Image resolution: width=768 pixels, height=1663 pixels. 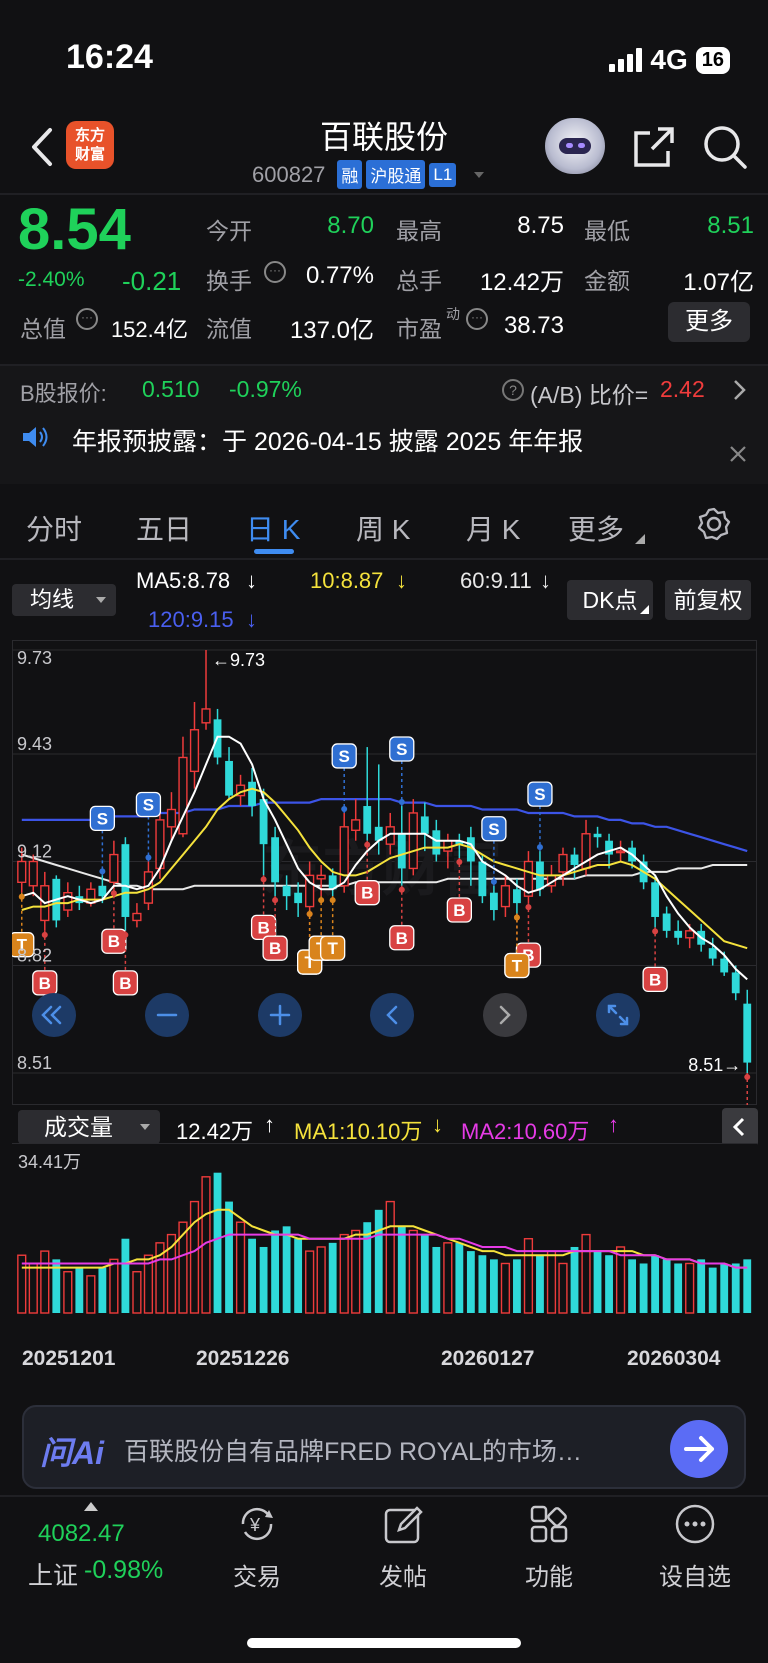 I want to click on ma120-arrow: ↓, so click(x=251, y=619).